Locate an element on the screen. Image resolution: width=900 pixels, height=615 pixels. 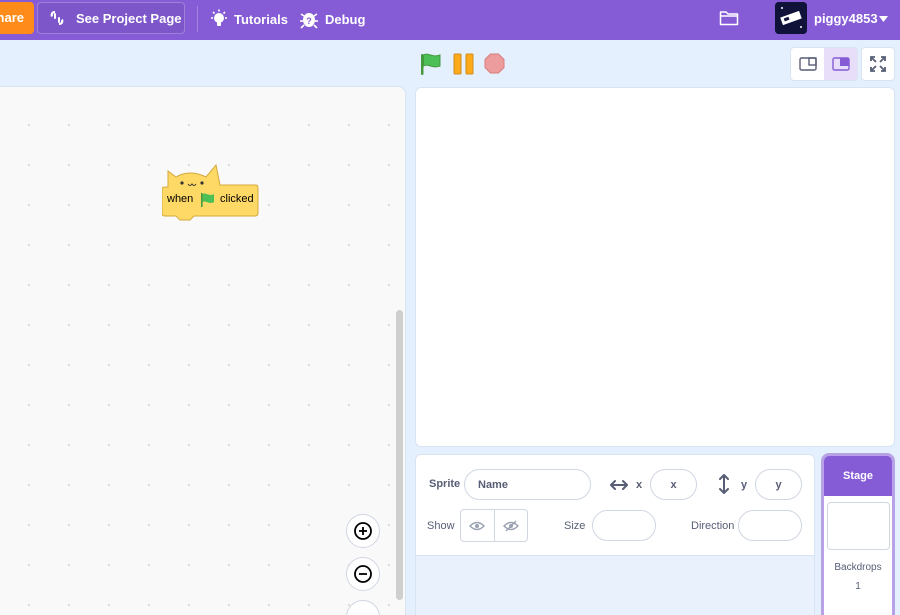
visibility-toggle is located at coordinates (494, 525).